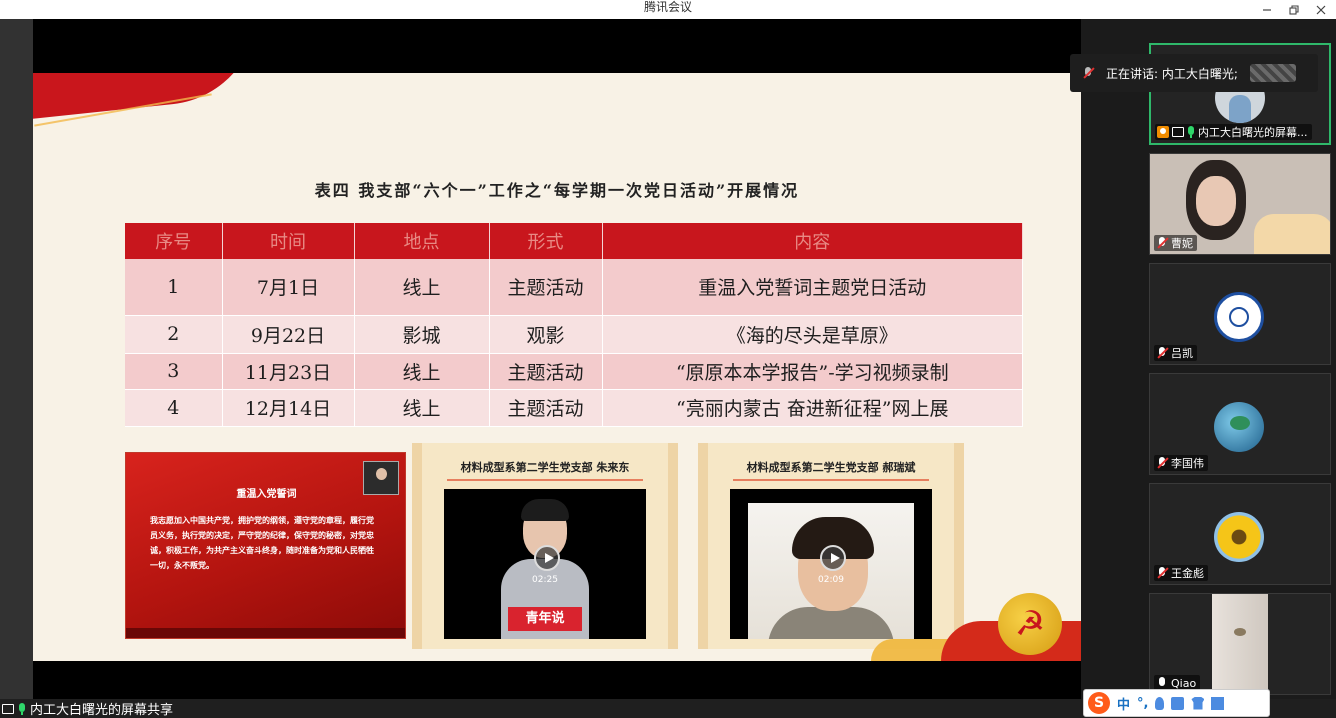 This screenshot has height=718, width=1336. I want to click on ime-toolbar: S 中 °,, so click(1176, 703).